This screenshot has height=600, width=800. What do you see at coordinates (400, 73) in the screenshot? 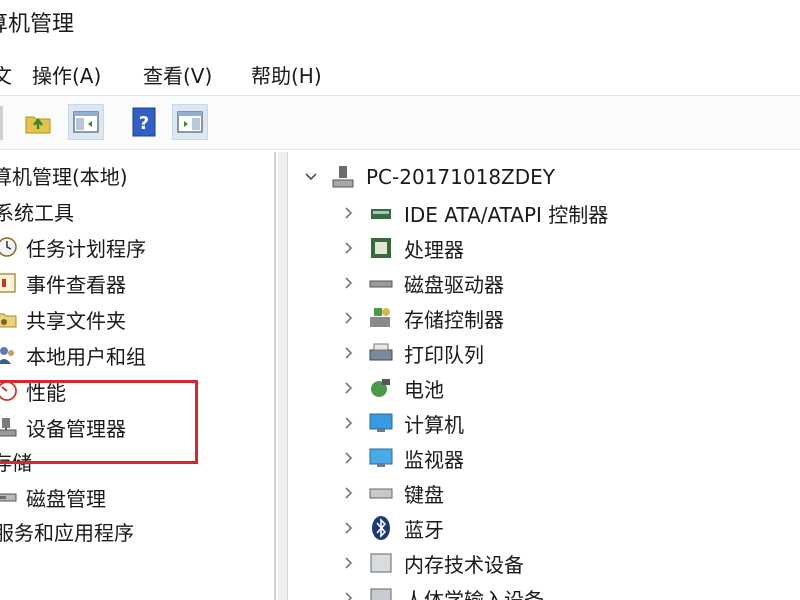
I see `menu-bar: 文 操作(A) 查看(V) 帮助(H)` at bounding box center [400, 73].